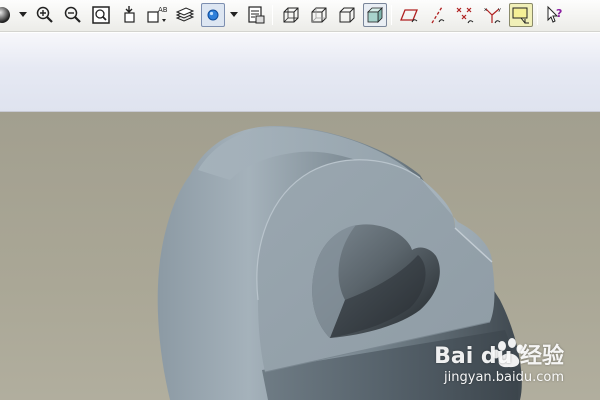 The image size is (600, 400). I want to click on no-hidden-icon, so click(347, 15).